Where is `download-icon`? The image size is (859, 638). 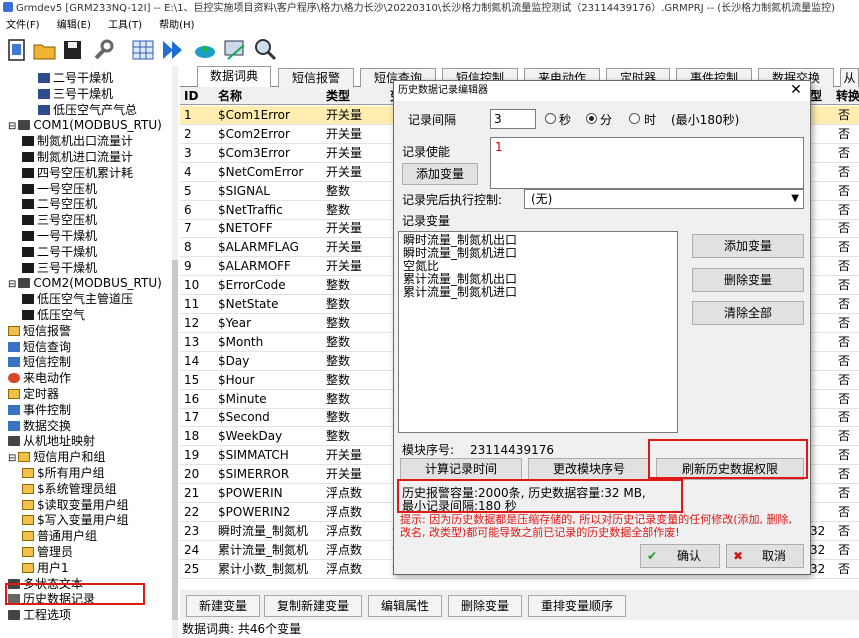
download-icon is located at coordinates (173, 50).